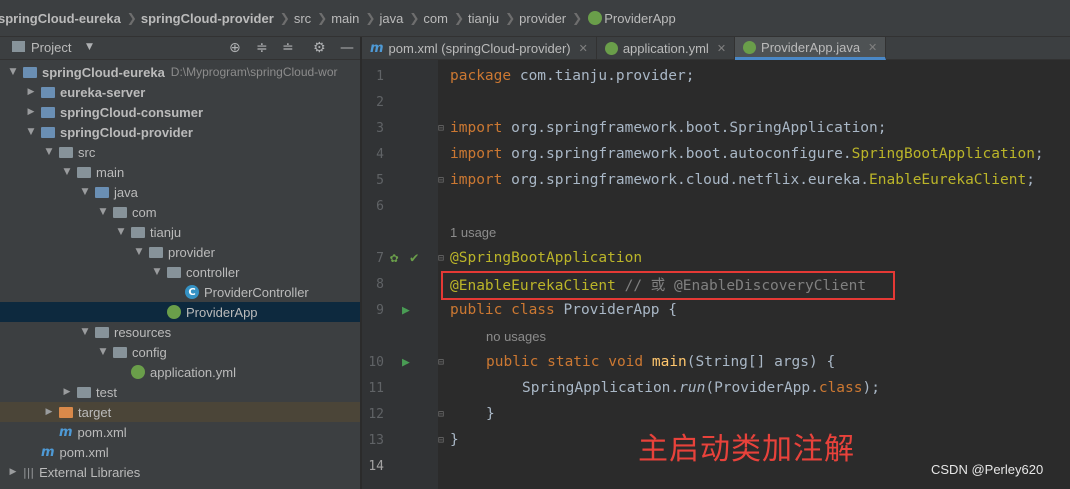  I want to click on tree-item-application-yml: application.yml, so click(180, 372).